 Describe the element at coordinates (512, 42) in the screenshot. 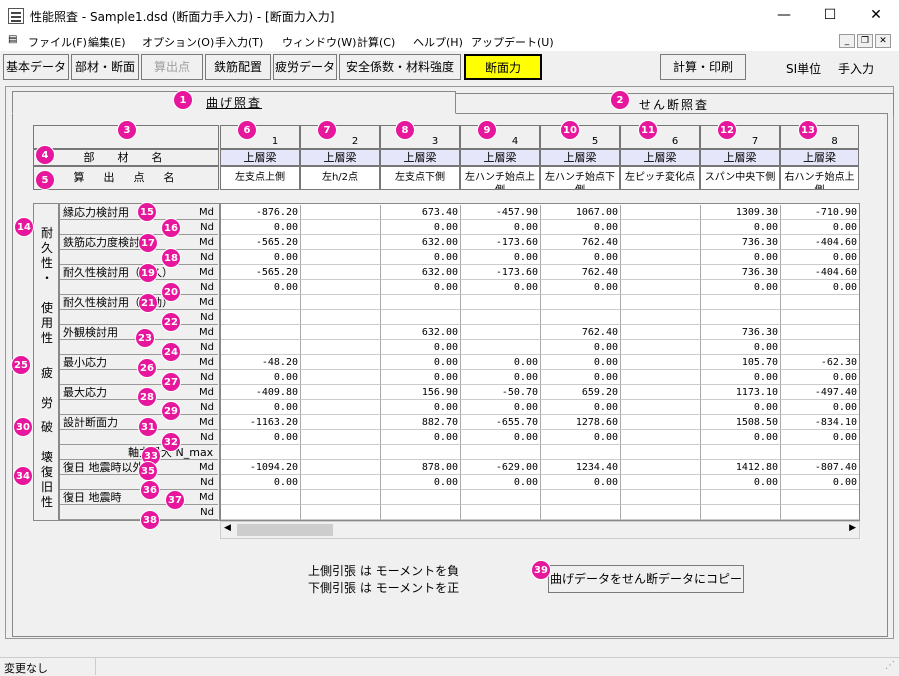

I see `menu-update: アップデート(U)` at that location.